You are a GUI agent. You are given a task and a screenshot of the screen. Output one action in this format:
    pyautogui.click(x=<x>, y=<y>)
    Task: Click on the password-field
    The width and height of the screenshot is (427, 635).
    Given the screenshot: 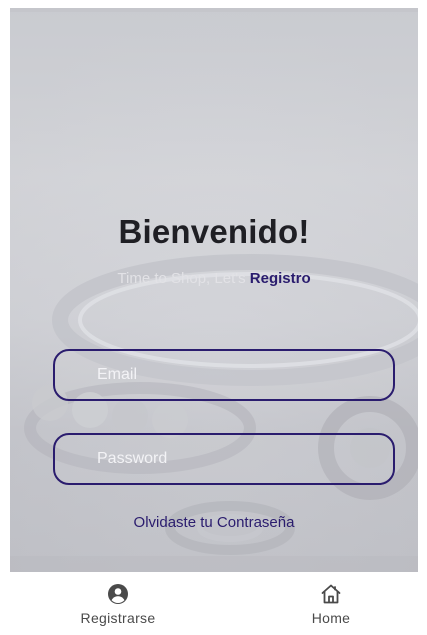 What is the action you would take?
    pyautogui.click(x=224, y=459)
    